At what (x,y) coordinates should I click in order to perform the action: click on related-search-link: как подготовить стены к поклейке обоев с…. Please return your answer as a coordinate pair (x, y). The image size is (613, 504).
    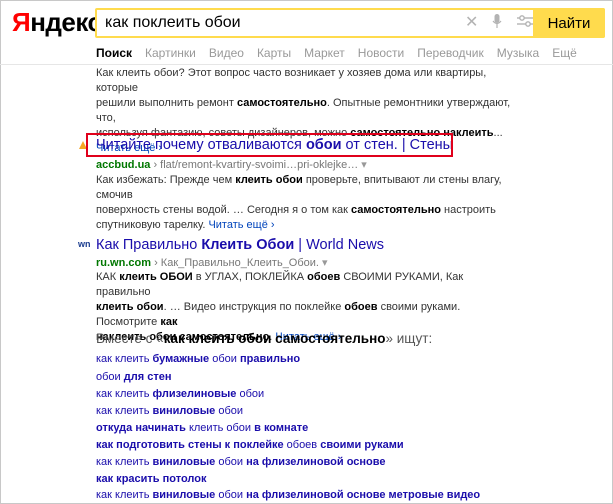
    Looking at the image, I should click on (250, 445).